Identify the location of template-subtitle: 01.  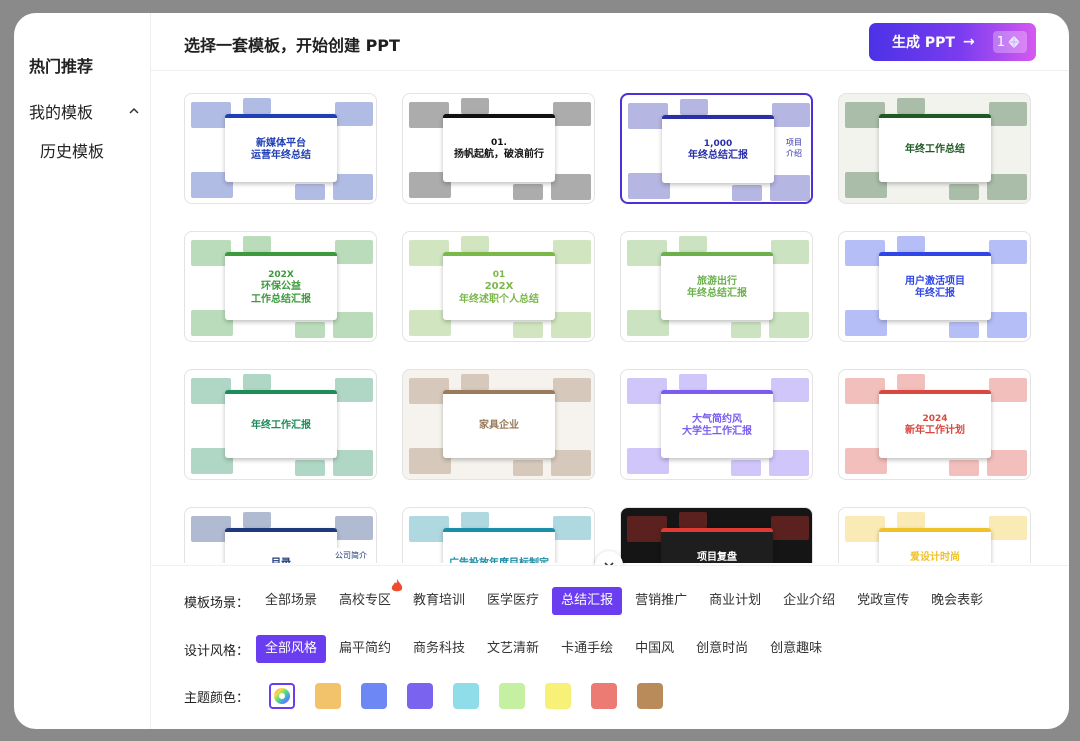
(499, 274).